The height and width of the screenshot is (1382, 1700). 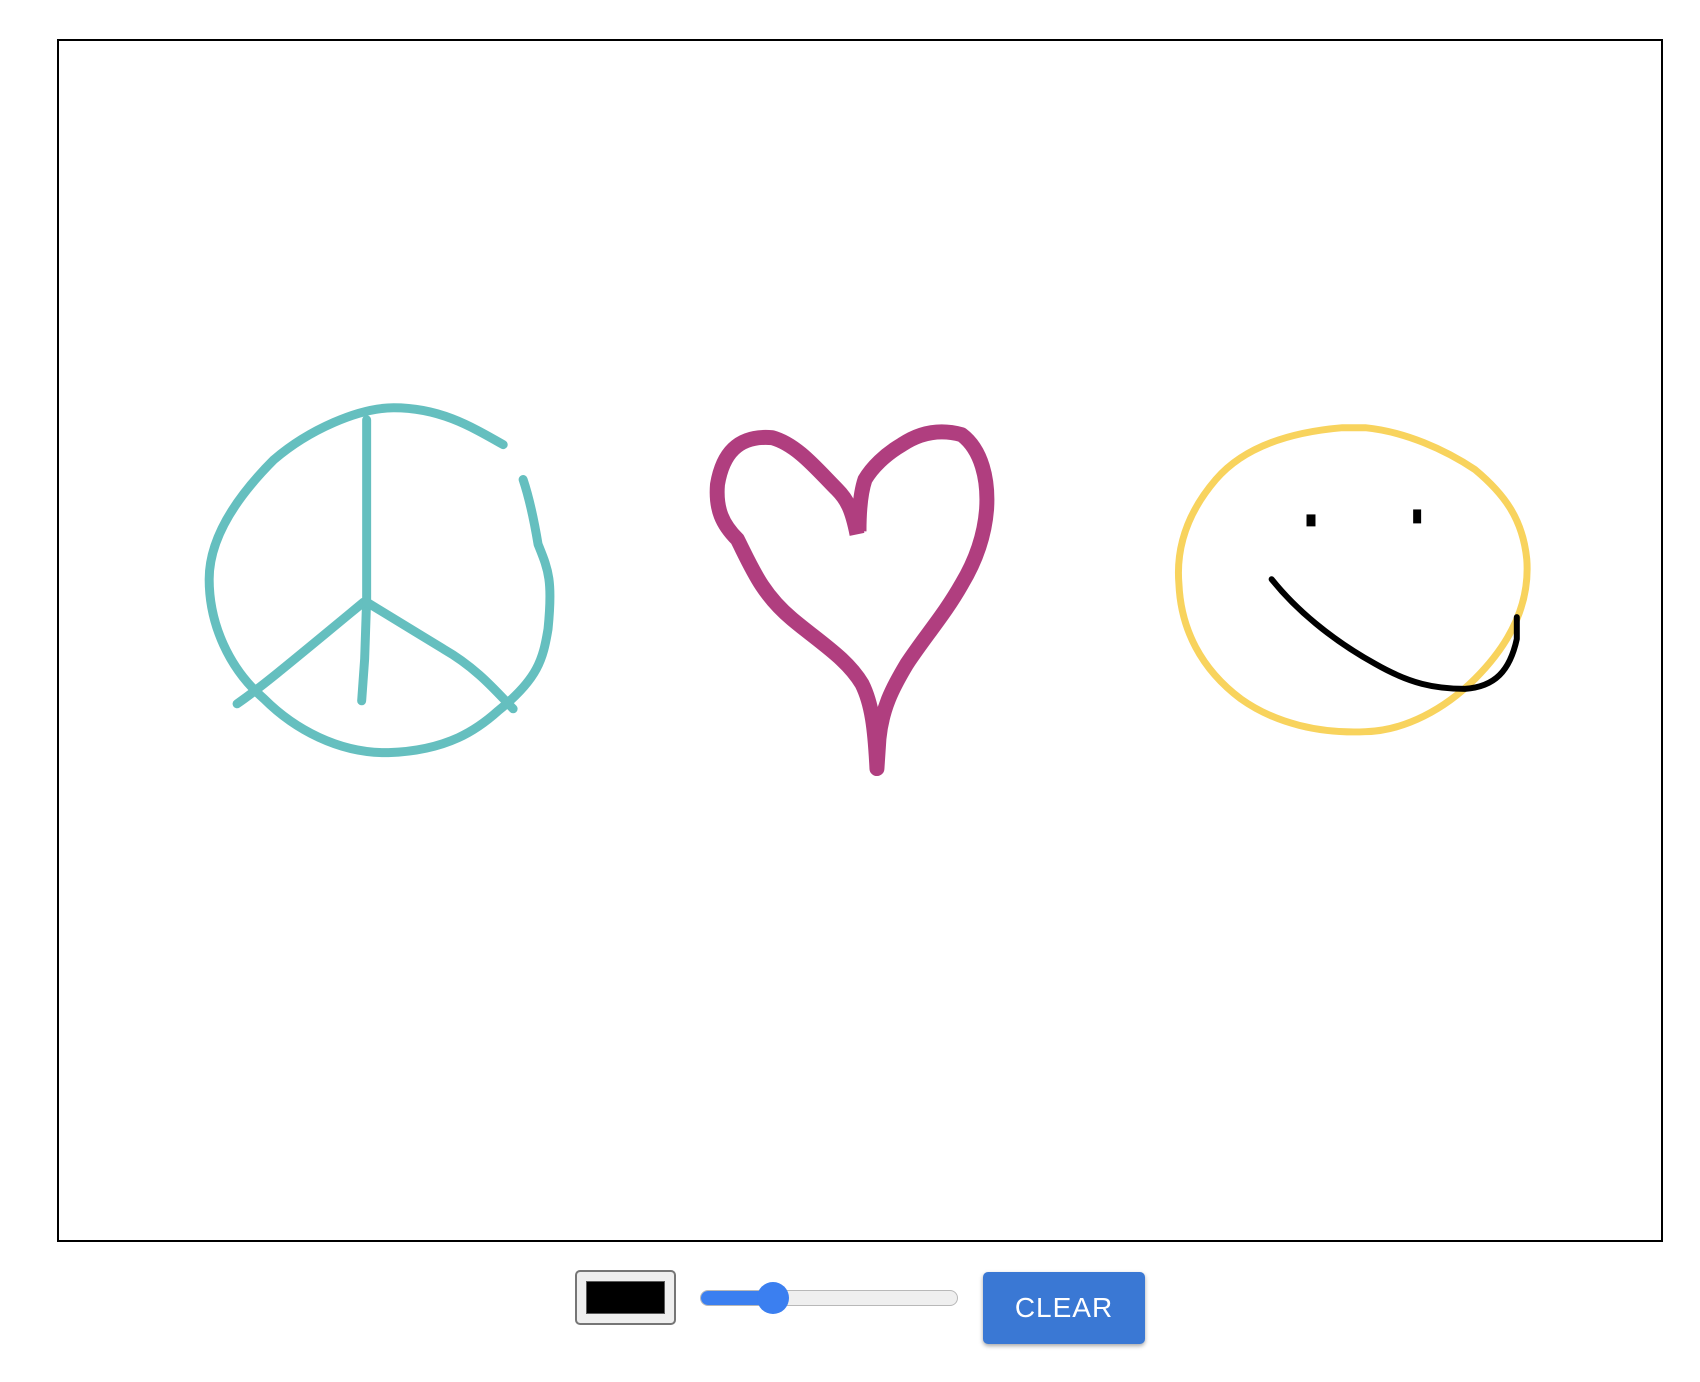 What do you see at coordinates (772, 1298) in the screenshot?
I see `slider-thumb` at bounding box center [772, 1298].